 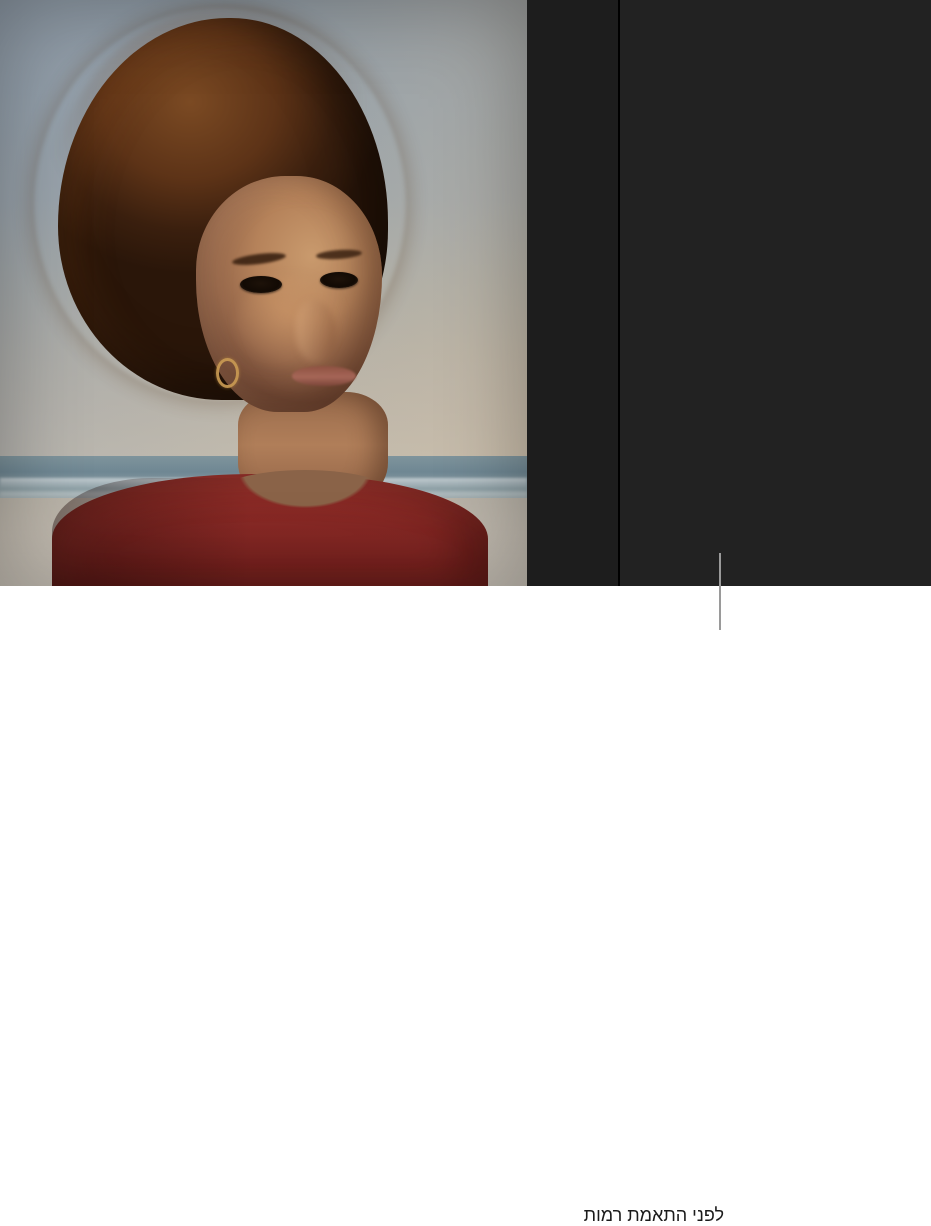 What do you see at coordinates (227, 373) in the screenshot?
I see `earring` at bounding box center [227, 373].